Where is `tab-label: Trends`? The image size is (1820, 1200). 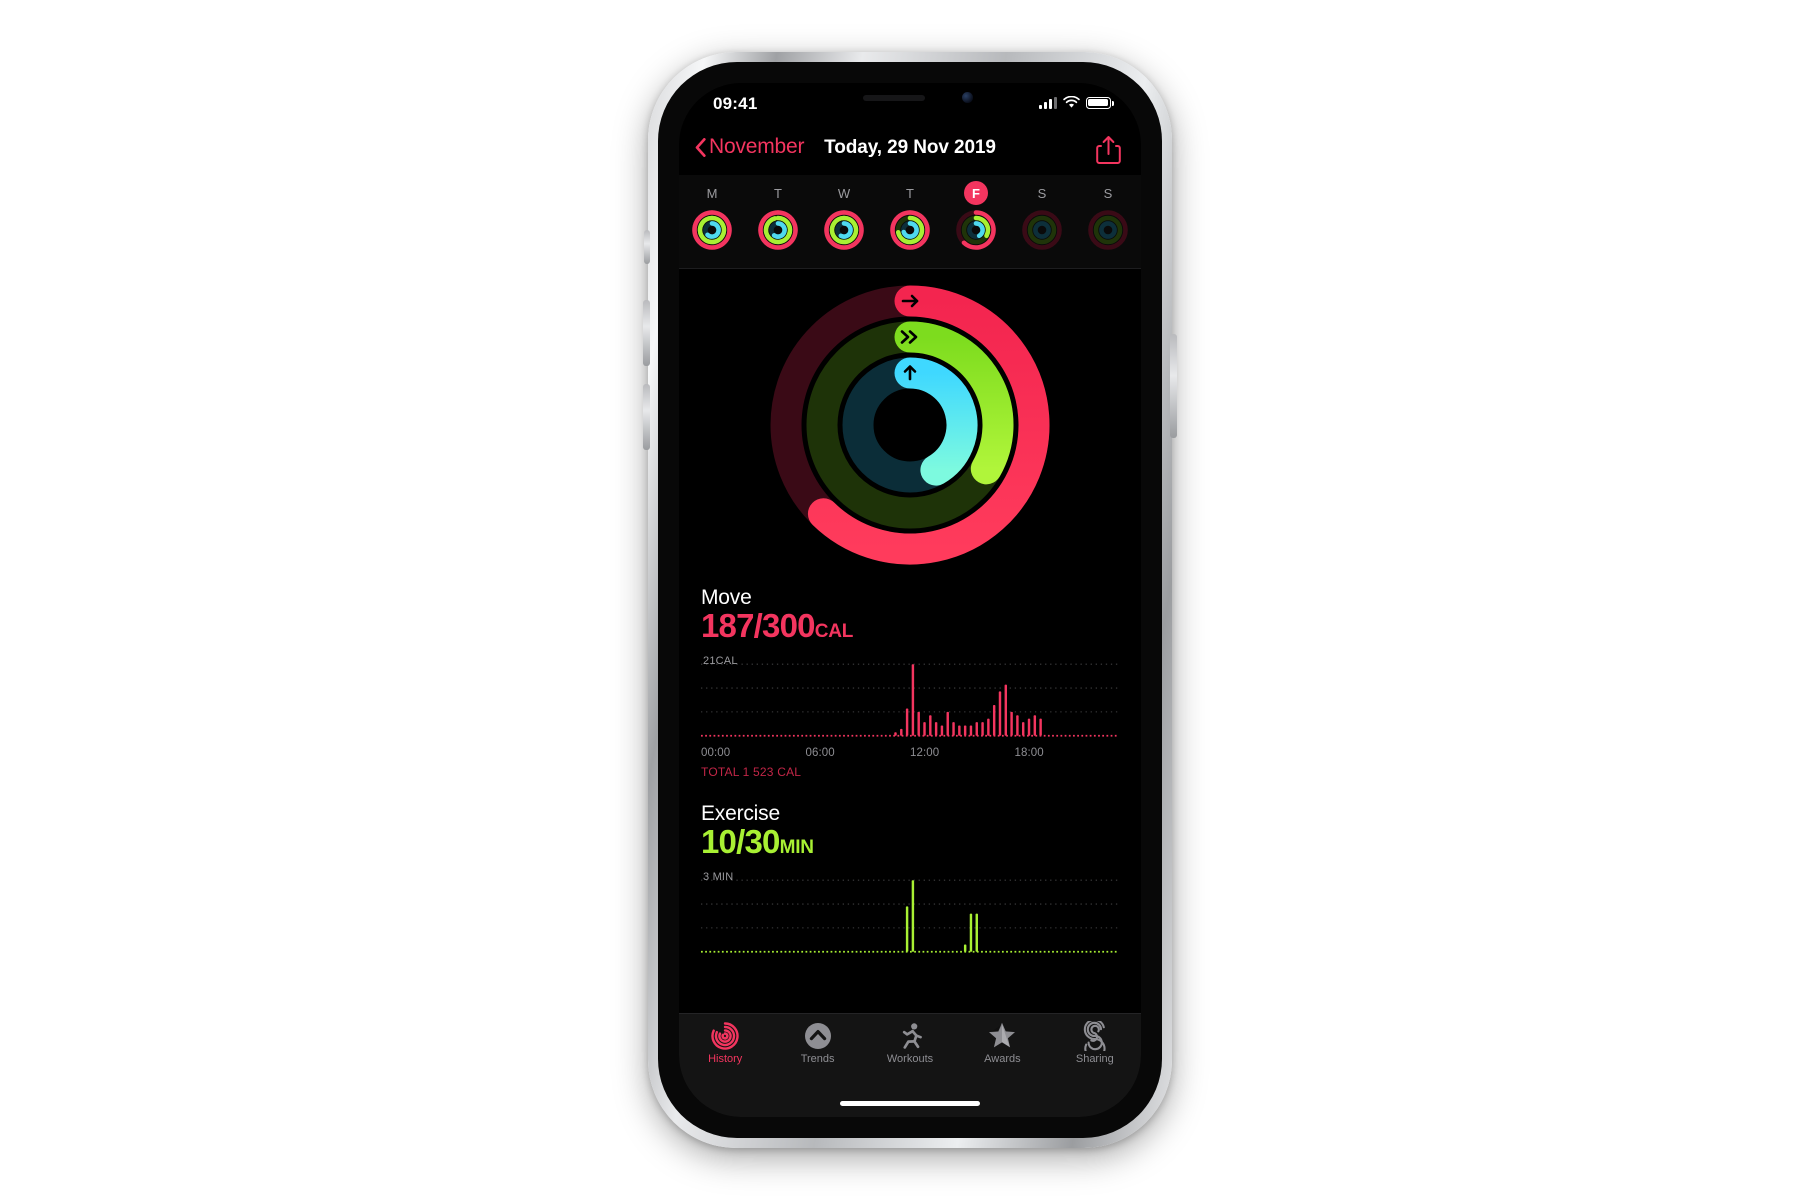
tab-label: Trends is located at coordinates (817, 1059).